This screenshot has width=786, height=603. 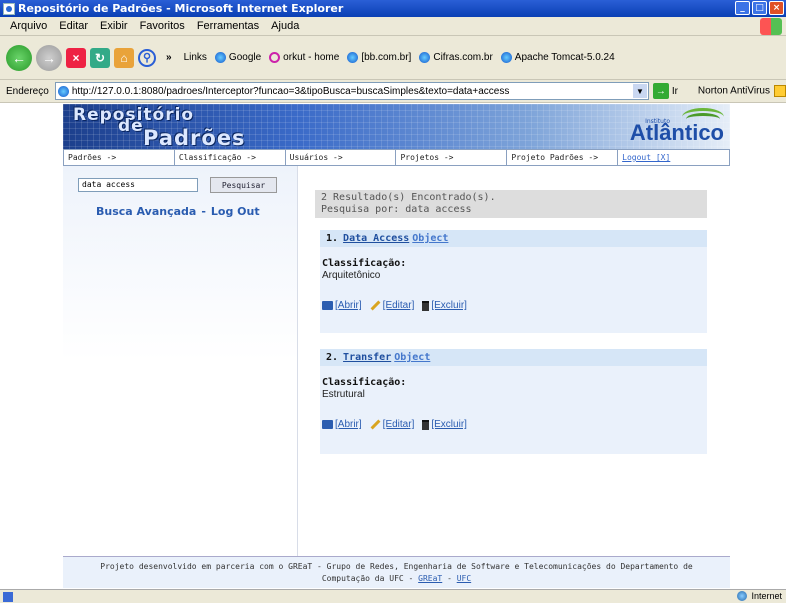 I want to click on toolbar-chevron: », so click(x=169, y=57).